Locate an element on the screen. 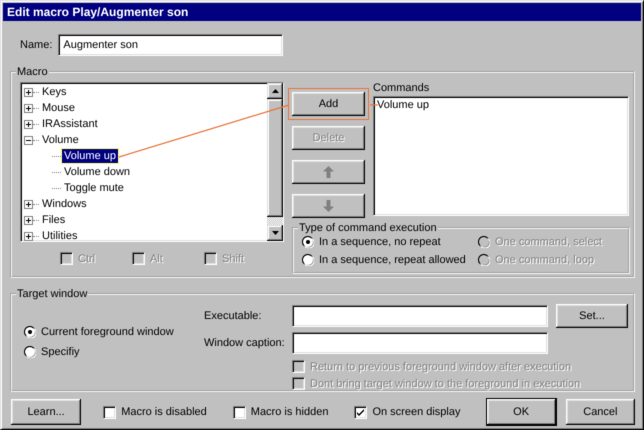 This screenshot has width=644, height=430. tree-item: Toggle mute is located at coordinates (94, 188).